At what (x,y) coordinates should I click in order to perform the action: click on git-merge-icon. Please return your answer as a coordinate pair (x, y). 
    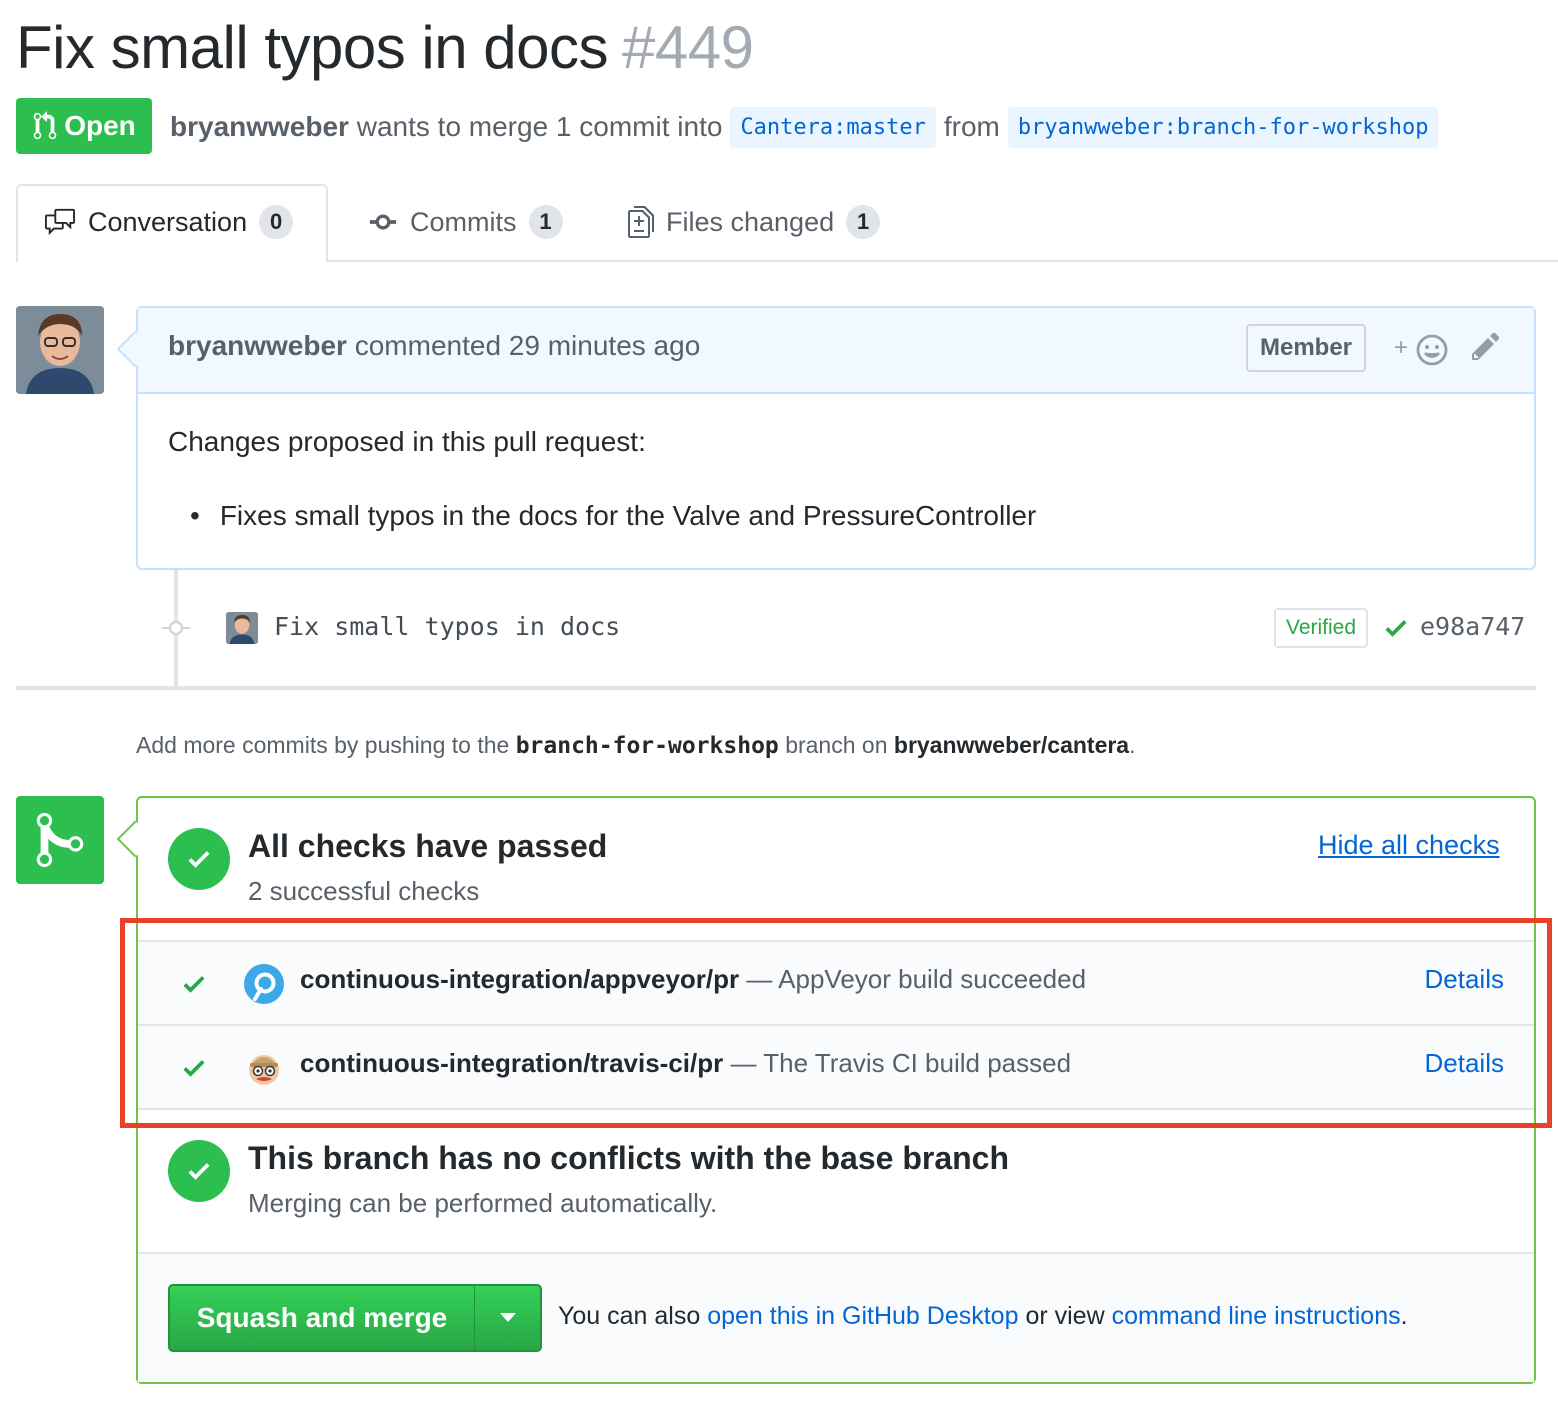
    Looking at the image, I should click on (60, 840).